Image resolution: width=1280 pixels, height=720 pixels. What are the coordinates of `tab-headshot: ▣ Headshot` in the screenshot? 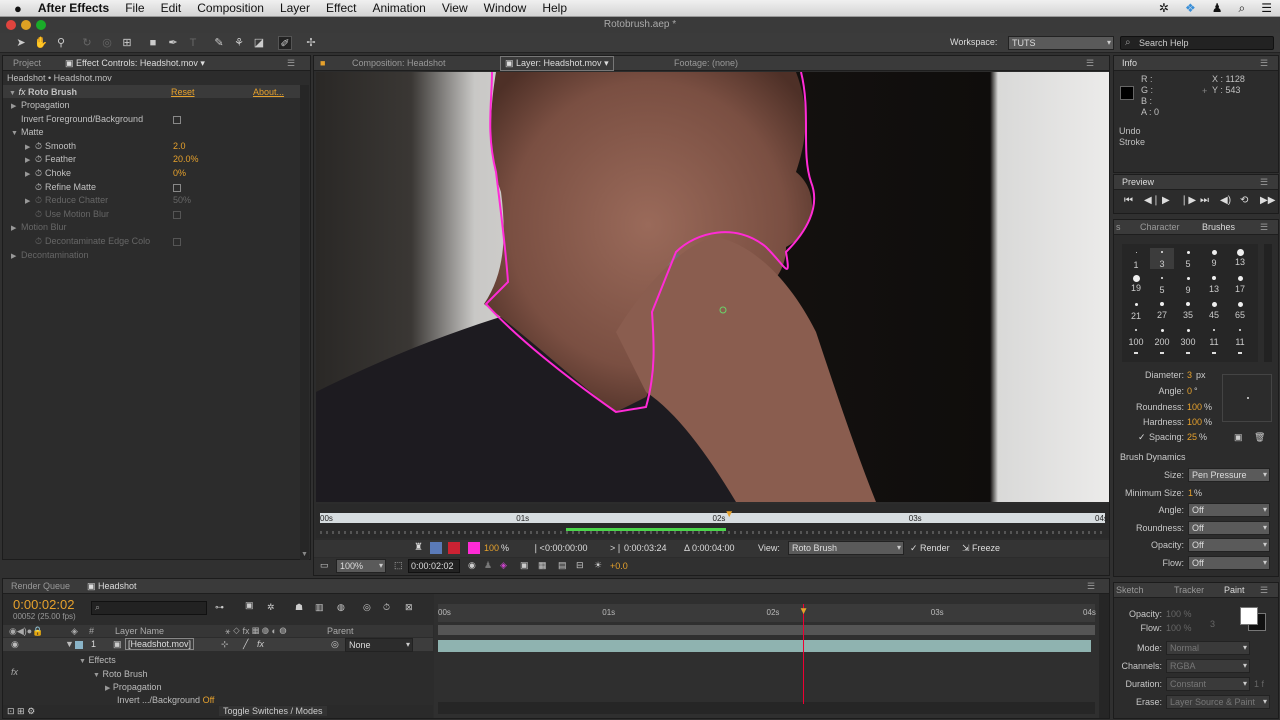 It's located at (112, 586).